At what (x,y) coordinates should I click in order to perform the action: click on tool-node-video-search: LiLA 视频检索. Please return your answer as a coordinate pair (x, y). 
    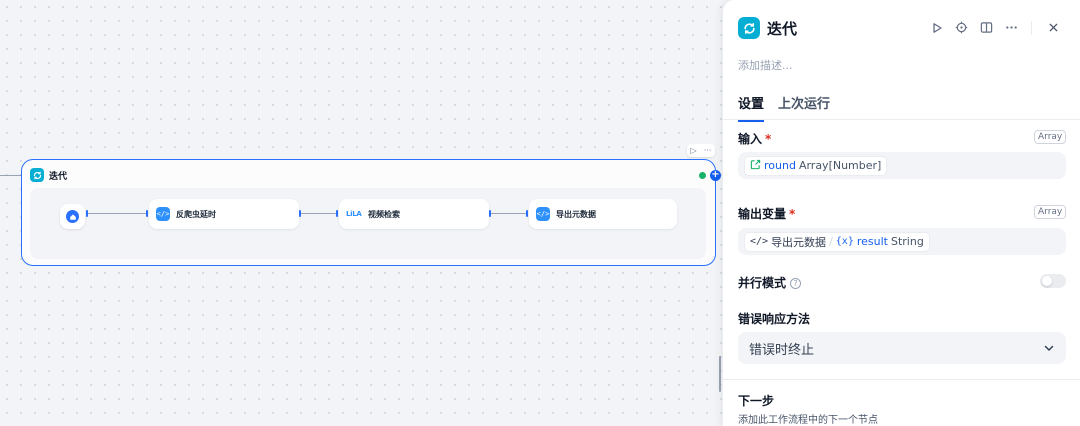
    Looking at the image, I should click on (414, 214).